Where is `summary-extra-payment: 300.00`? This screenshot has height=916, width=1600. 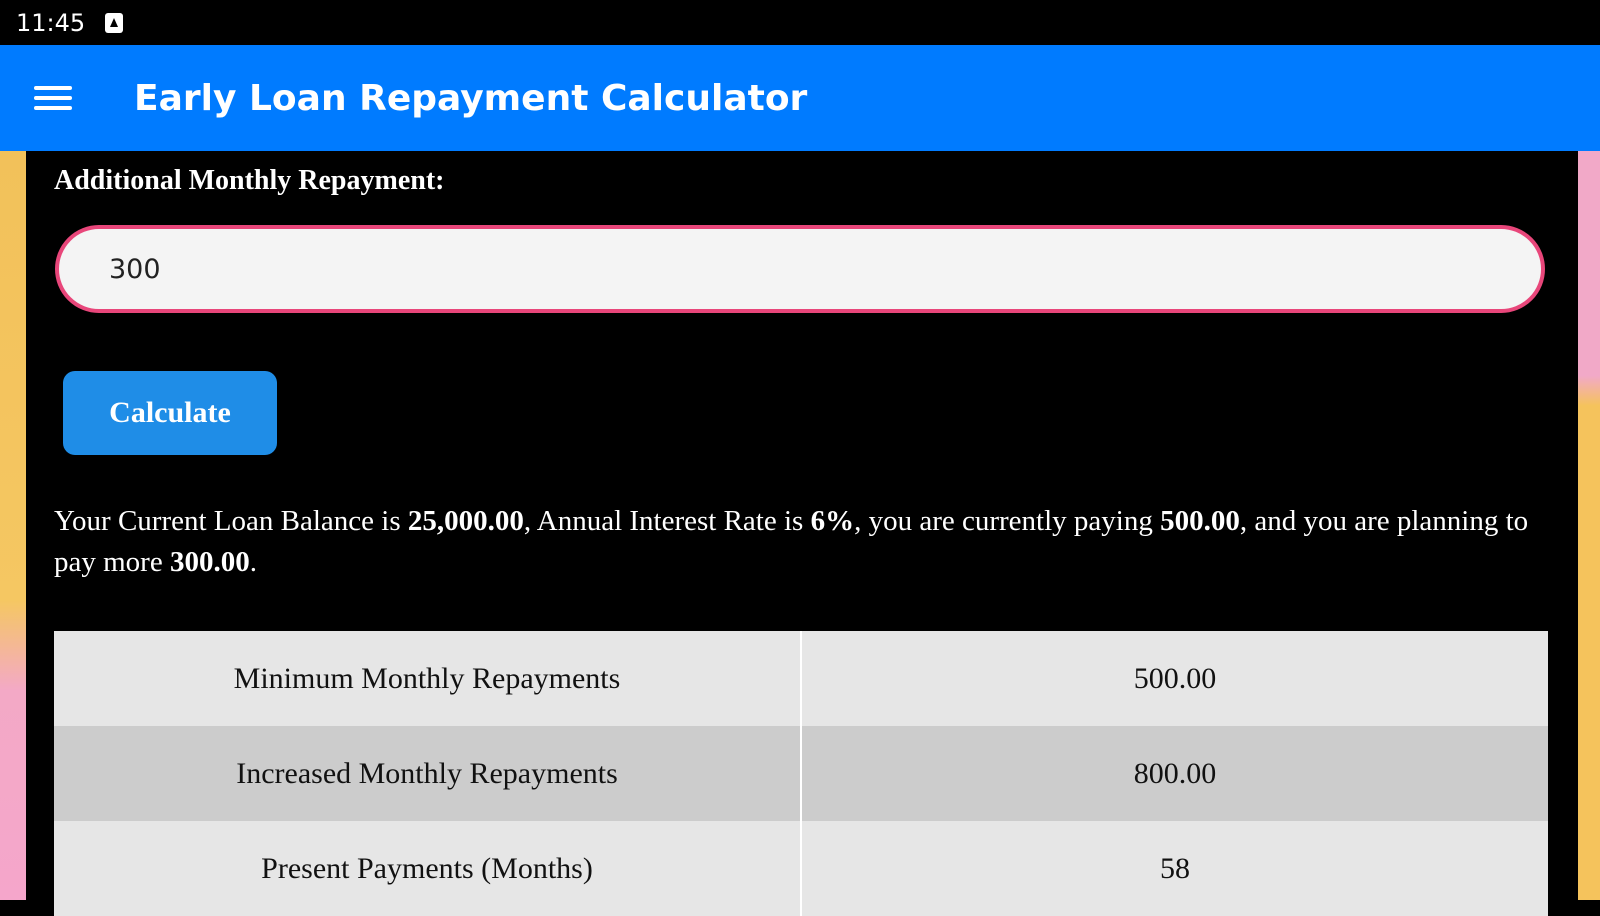 summary-extra-payment: 300.00 is located at coordinates (209, 562).